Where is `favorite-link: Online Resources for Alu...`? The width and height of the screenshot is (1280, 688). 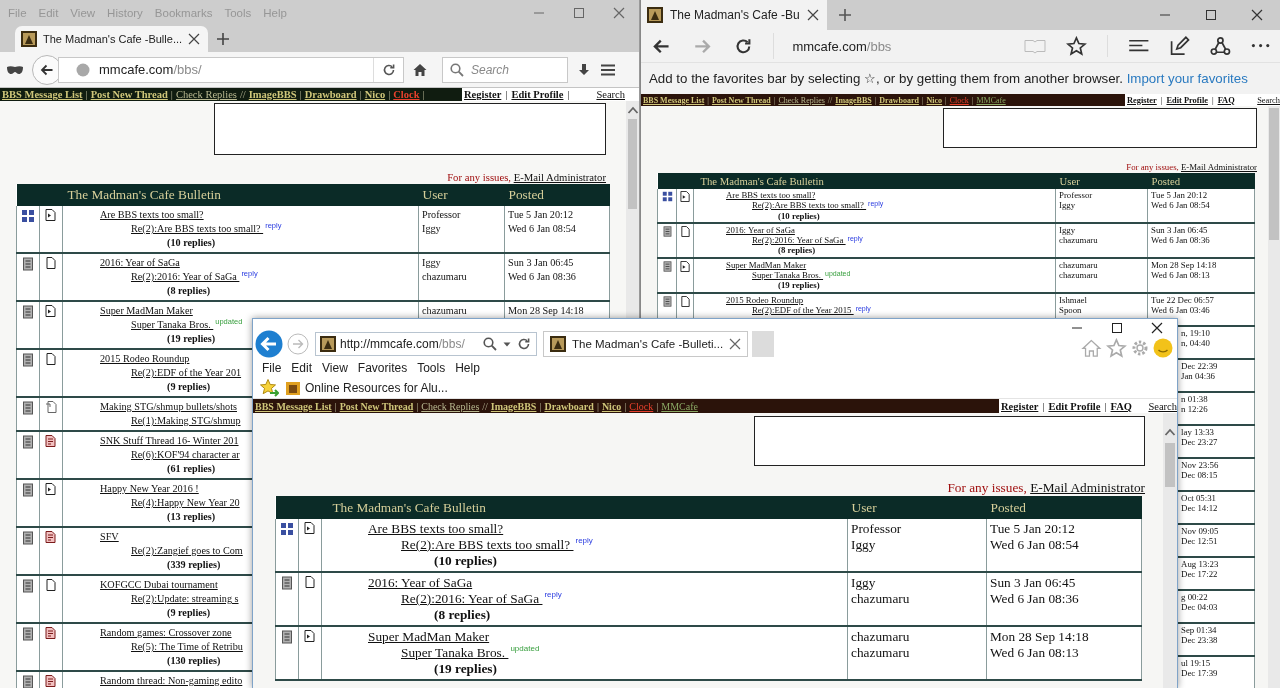
favorite-link: Online Resources for Alu... is located at coordinates (376, 387).